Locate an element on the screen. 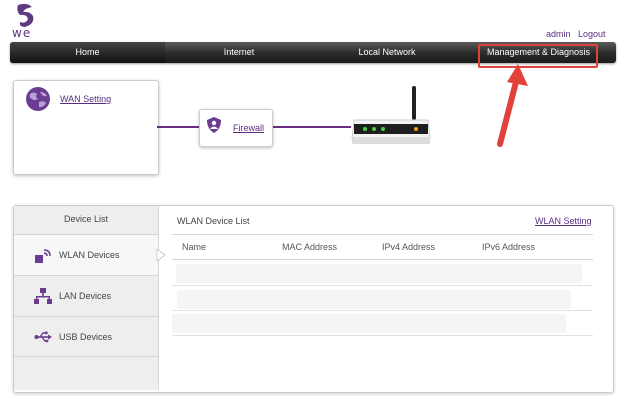  nav-home: Home is located at coordinates (87, 52).